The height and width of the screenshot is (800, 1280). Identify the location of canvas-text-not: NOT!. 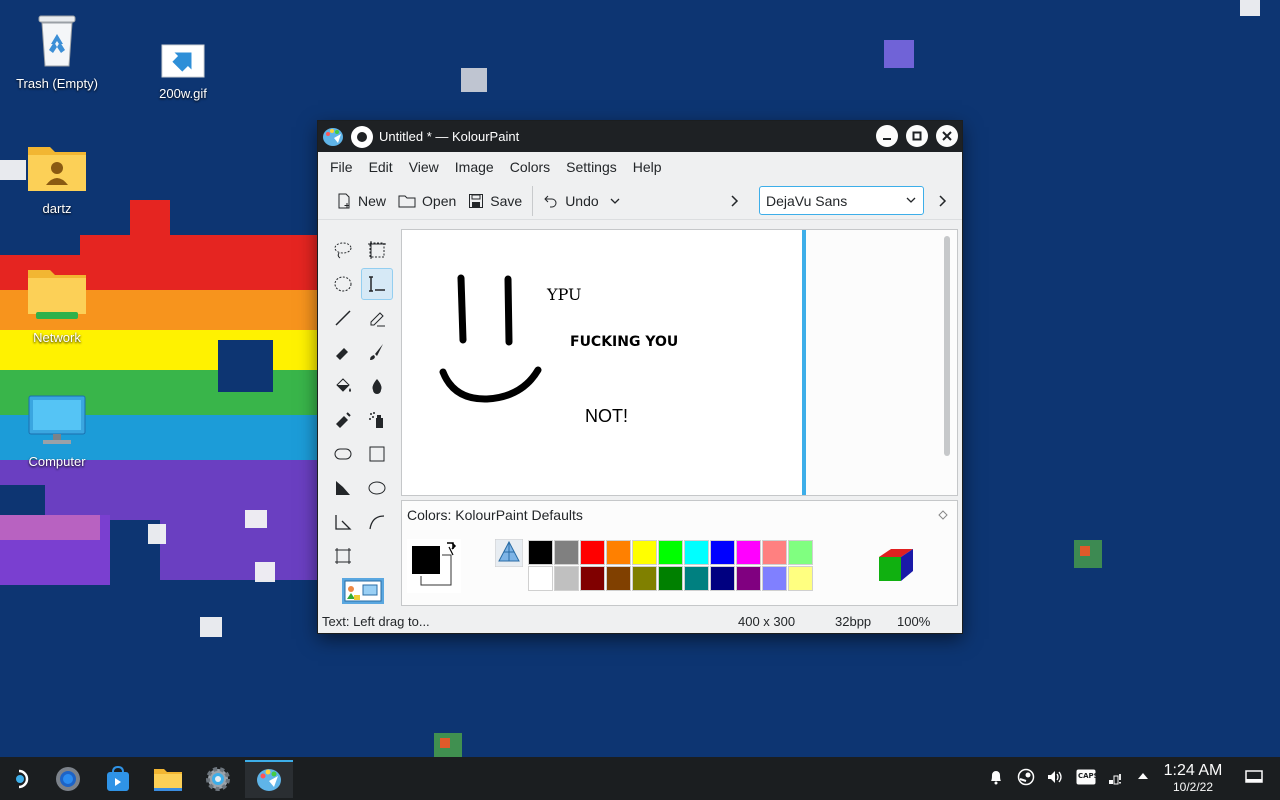
(606, 416).